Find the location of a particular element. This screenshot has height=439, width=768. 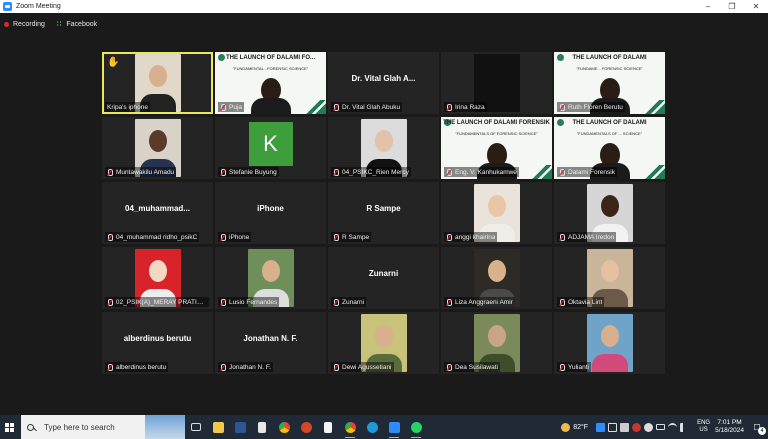

battery-icon is located at coordinates (661, 427).